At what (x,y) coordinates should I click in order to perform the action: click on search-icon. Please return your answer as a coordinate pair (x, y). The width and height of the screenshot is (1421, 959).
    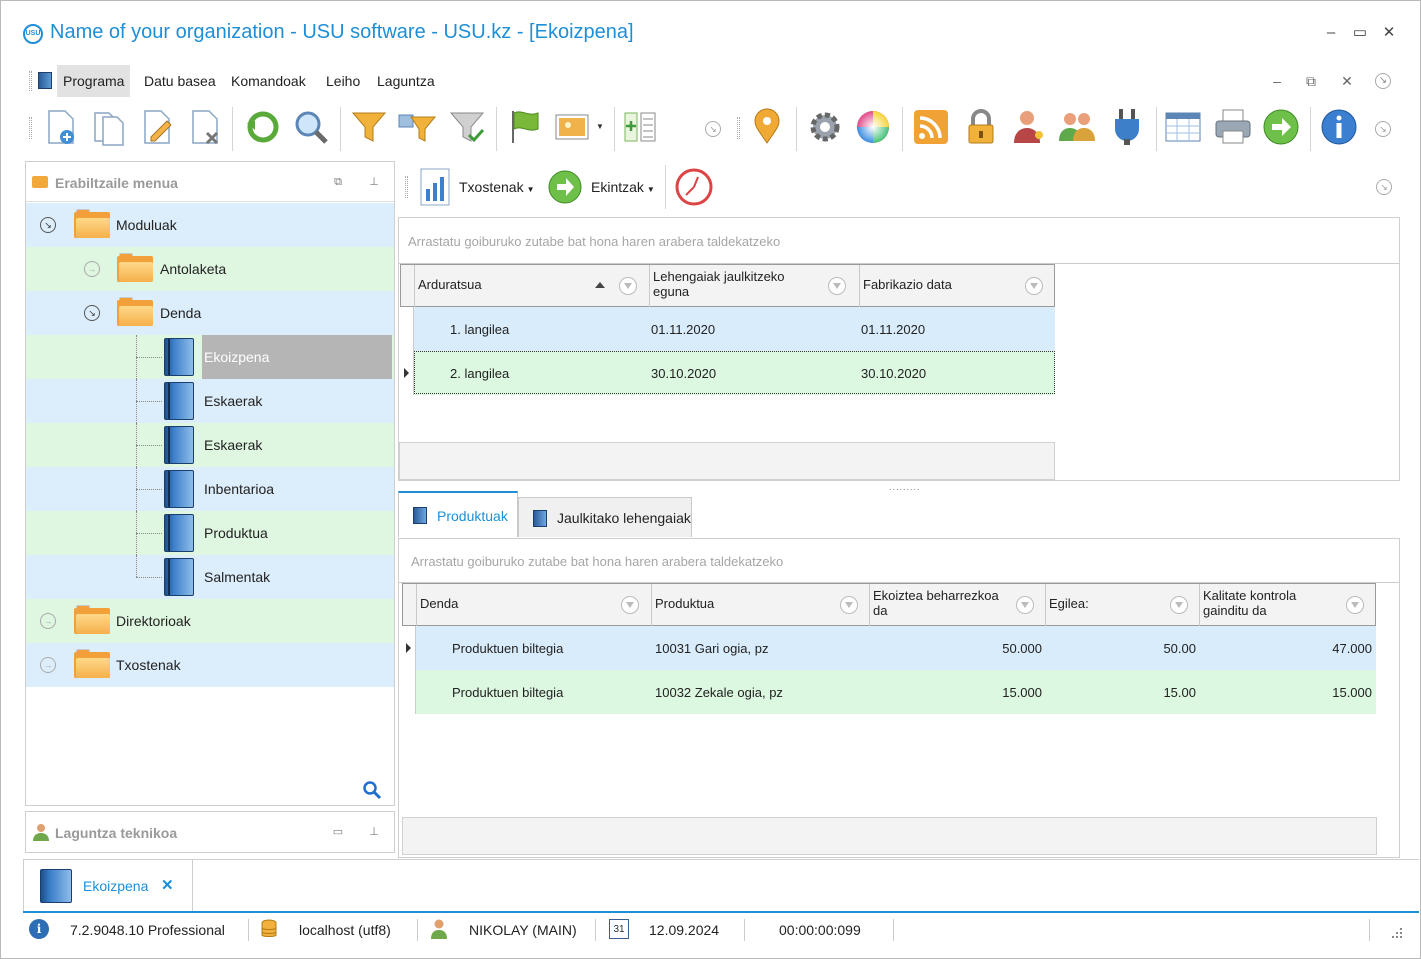
    Looking at the image, I should click on (311, 127).